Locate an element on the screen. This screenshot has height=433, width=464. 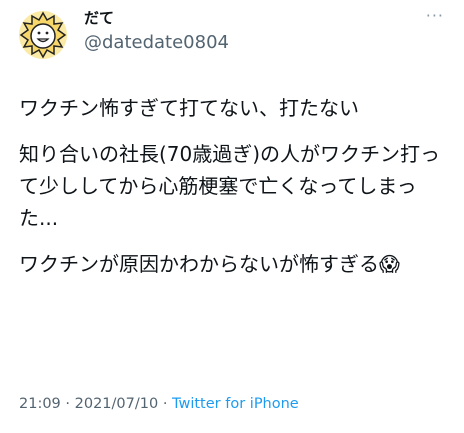
tweet-source-link: Twitter for iPhone is located at coordinates (235, 404).